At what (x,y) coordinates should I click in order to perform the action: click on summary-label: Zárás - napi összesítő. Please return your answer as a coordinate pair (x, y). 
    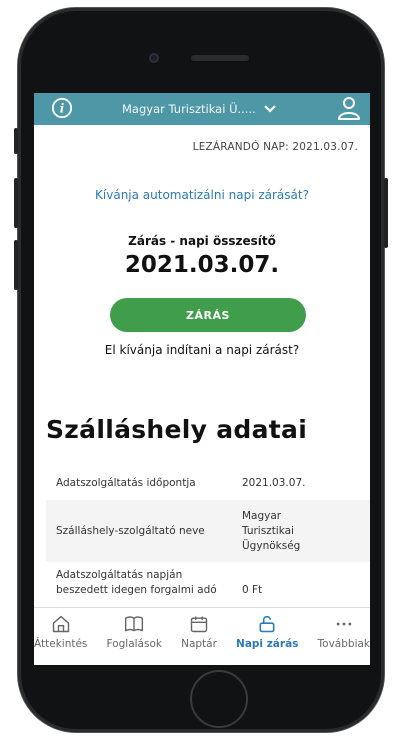
    Looking at the image, I should click on (202, 241).